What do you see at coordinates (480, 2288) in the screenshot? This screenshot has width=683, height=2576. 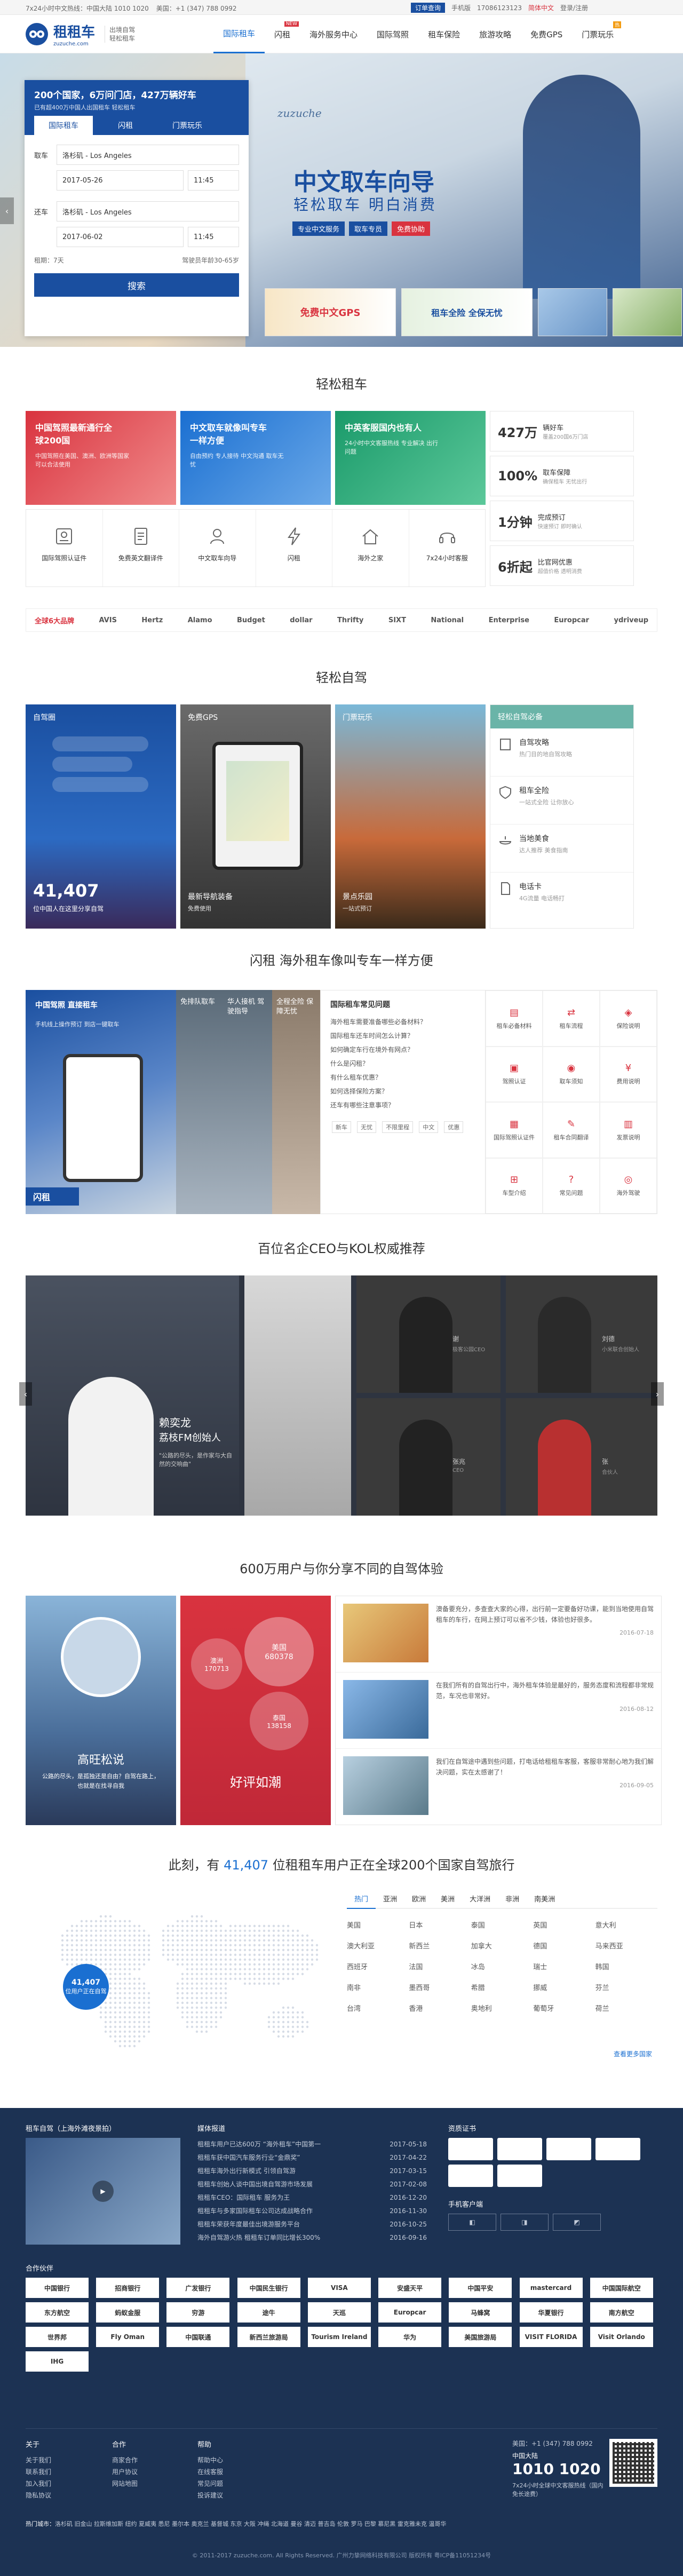 I see `partner-logo: 中国平安` at bounding box center [480, 2288].